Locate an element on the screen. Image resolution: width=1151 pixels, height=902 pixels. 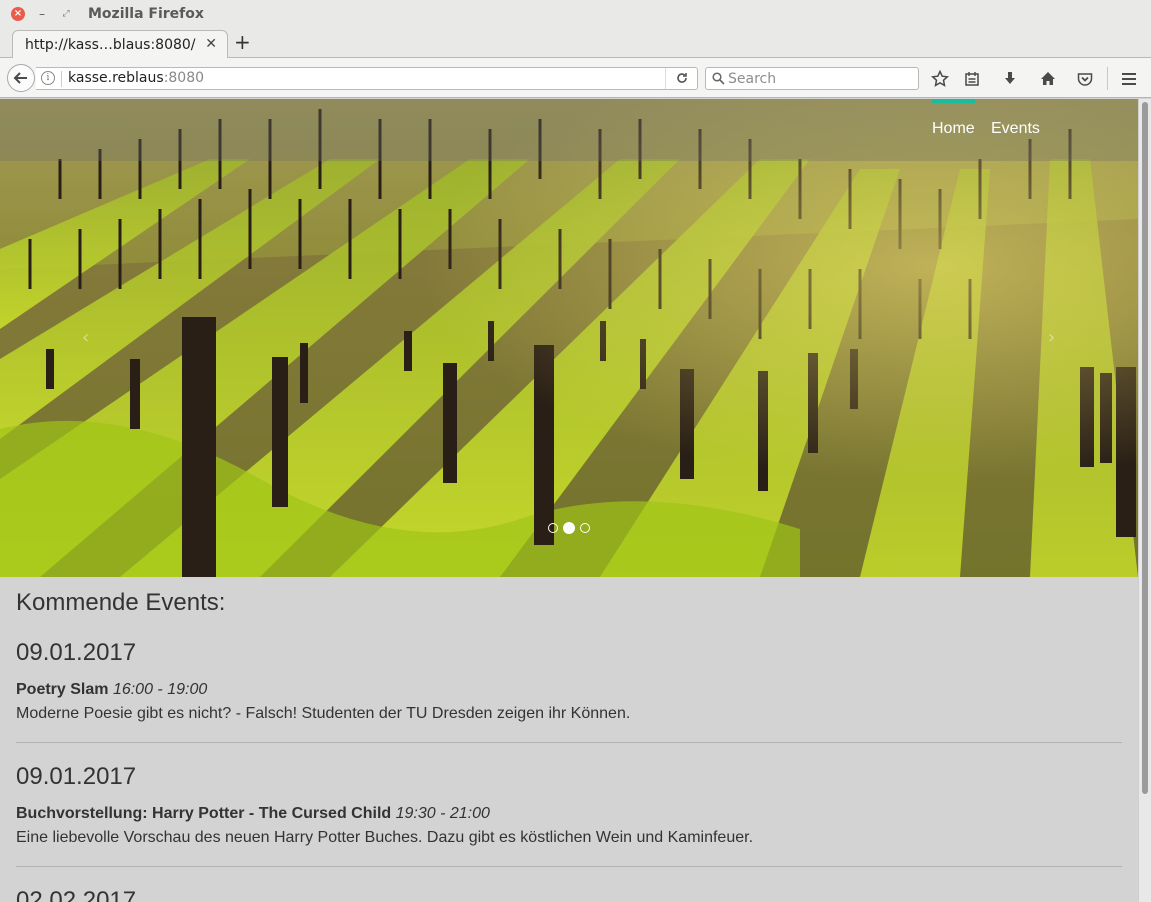
download-icon is located at coordinates (1010, 79).